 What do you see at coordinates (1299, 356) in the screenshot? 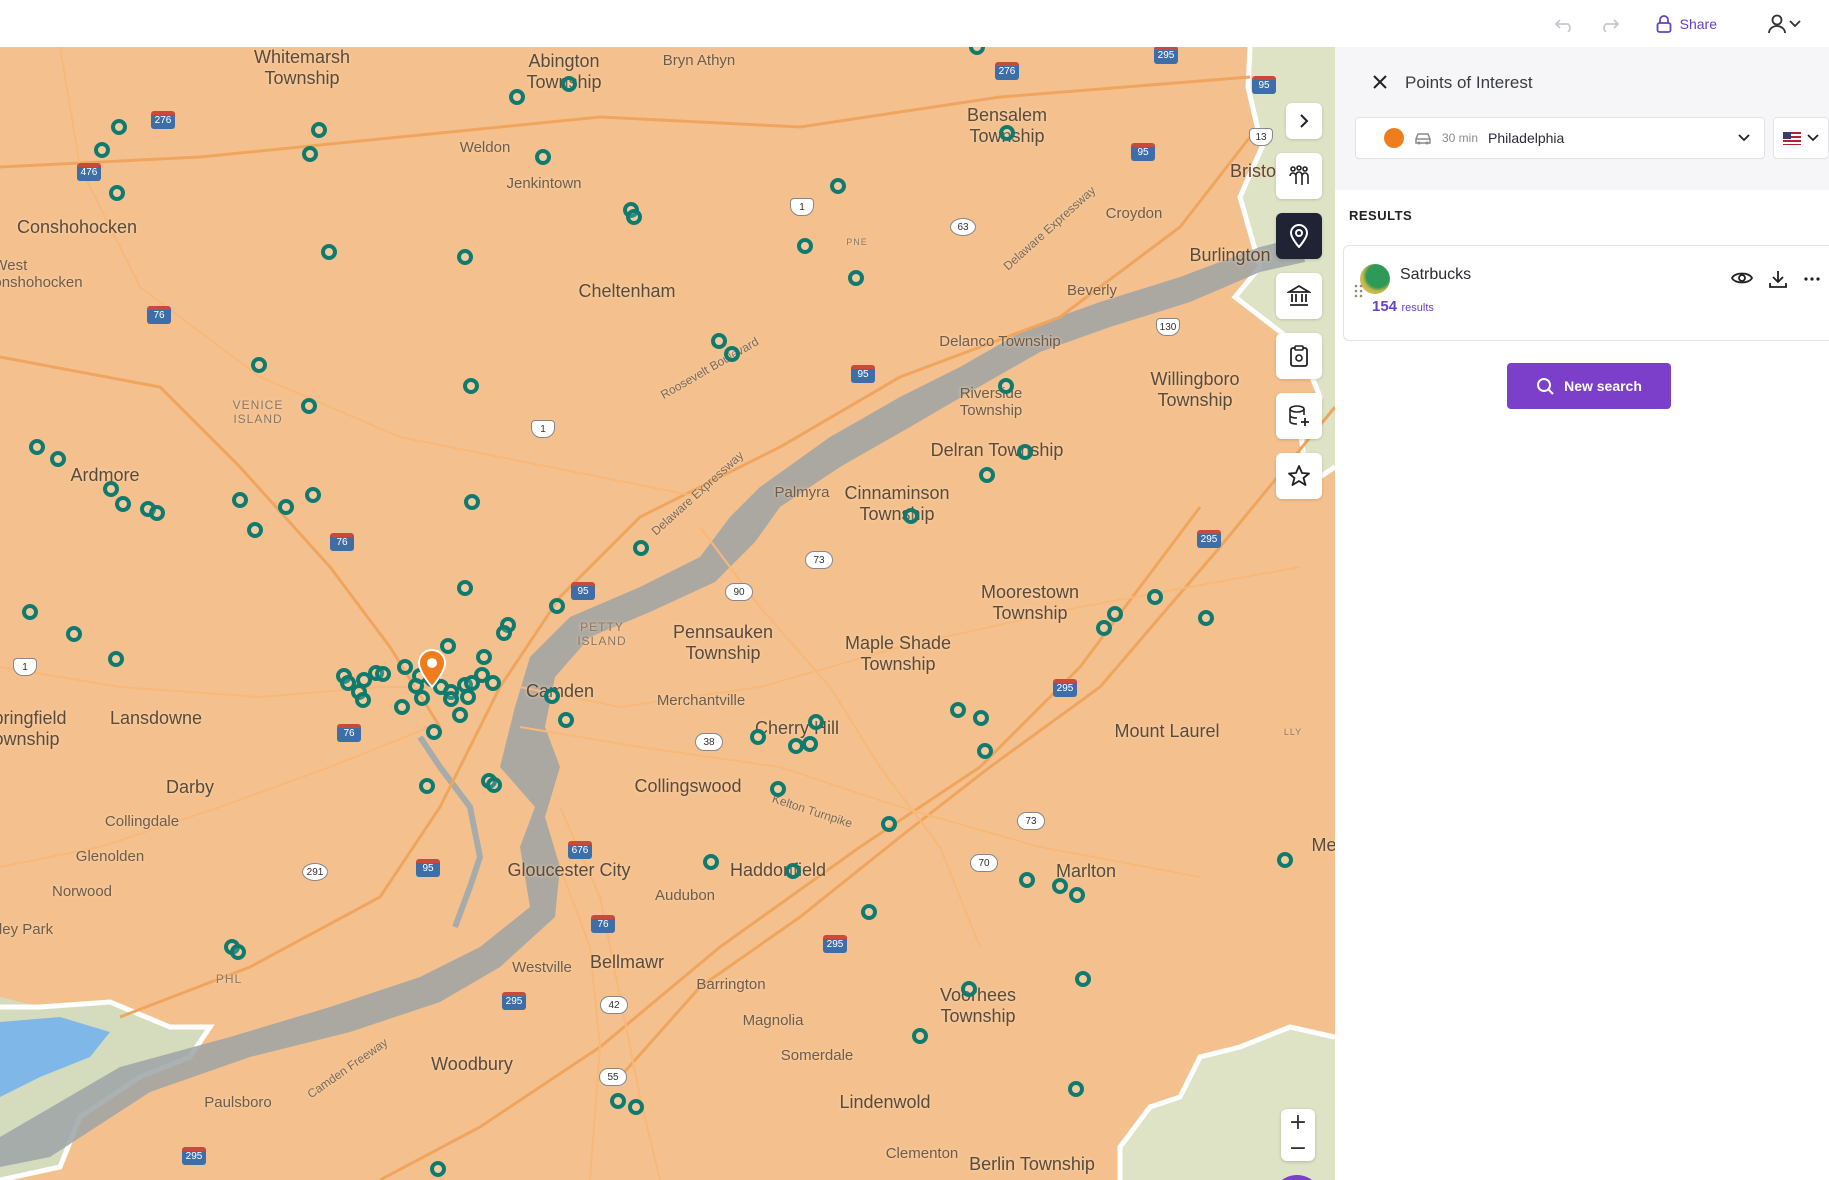
I see `reports-button` at bounding box center [1299, 356].